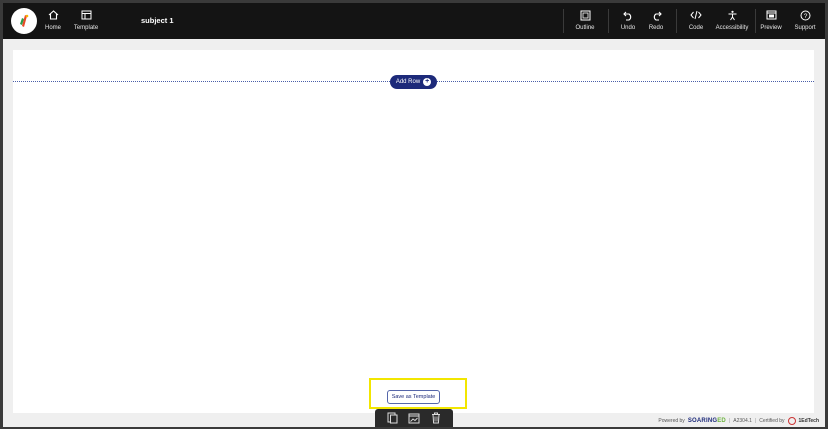 The width and height of the screenshot is (828, 429). What do you see at coordinates (791, 421) in the screenshot?
I see `certification-logo-icon` at bounding box center [791, 421].